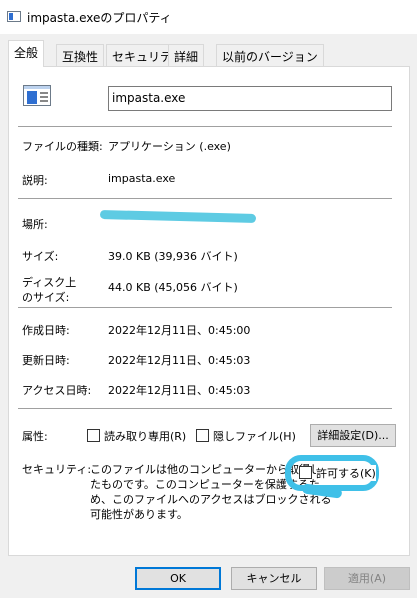  Describe the element at coordinates (367, 578) in the screenshot. I see `apply-button: 適用(A)` at that location.